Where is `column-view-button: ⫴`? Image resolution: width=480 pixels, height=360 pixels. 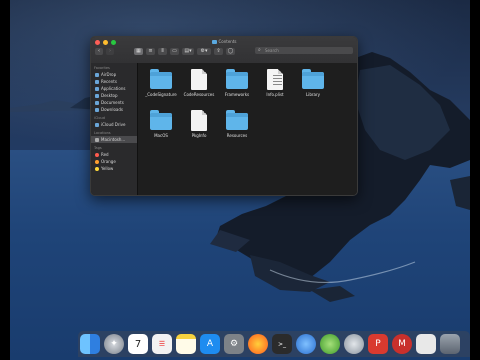 column-view-button: ⫴ is located at coordinates (162, 51).